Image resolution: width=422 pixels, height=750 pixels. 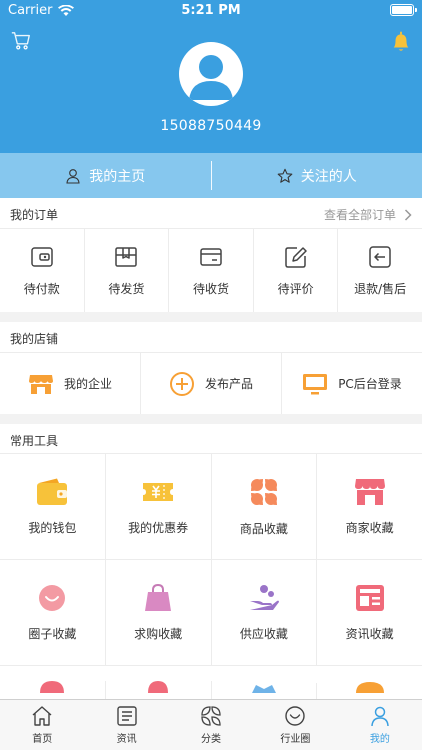 I want to click on order-pending-receipt-label: 待收货, so click(x=210, y=289).